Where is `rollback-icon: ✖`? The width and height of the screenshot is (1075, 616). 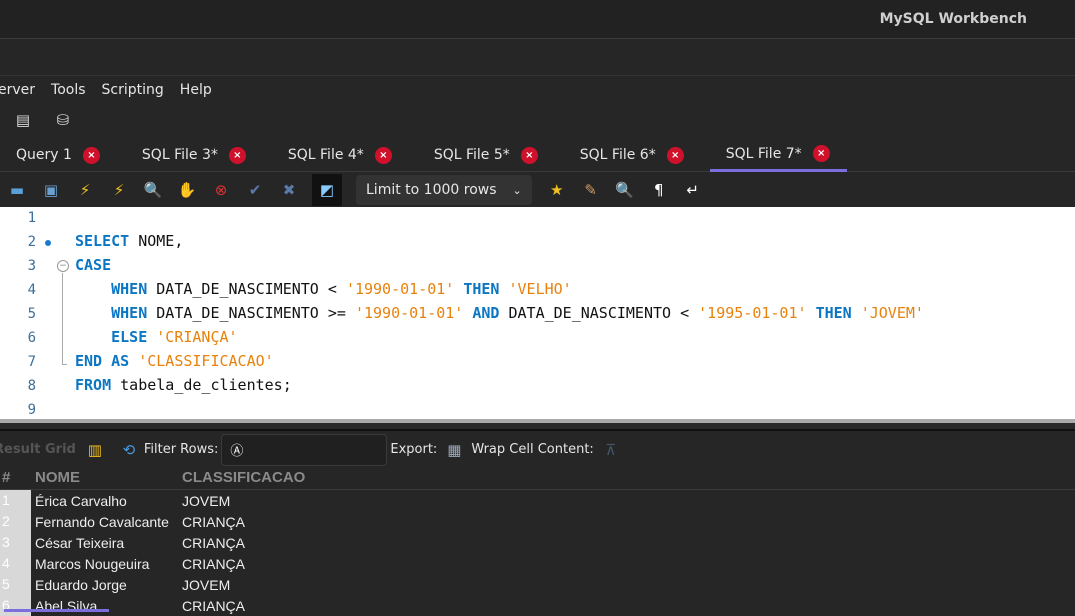
rollback-icon: ✖ is located at coordinates (289, 190).